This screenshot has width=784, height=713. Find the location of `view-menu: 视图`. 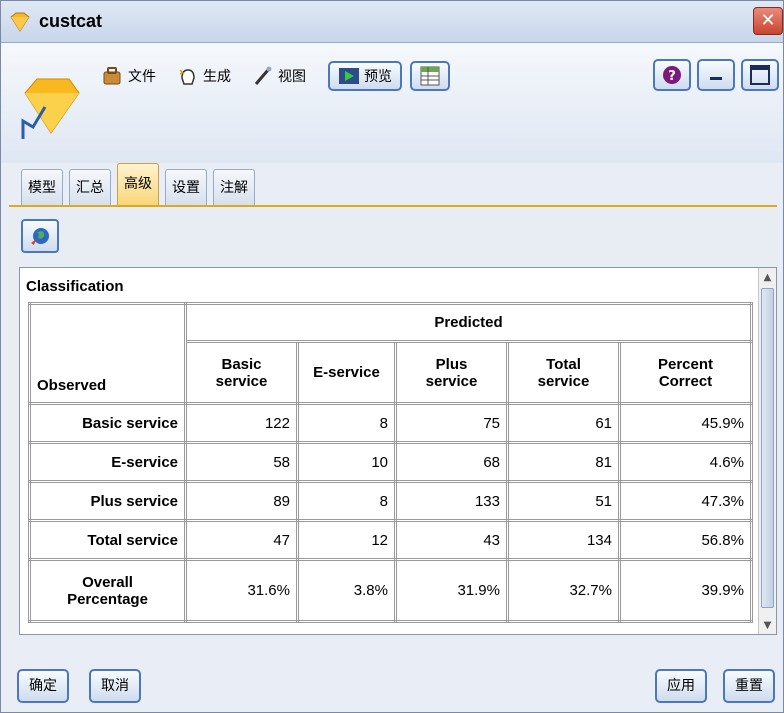

view-menu: 视图 is located at coordinates (279, 76).